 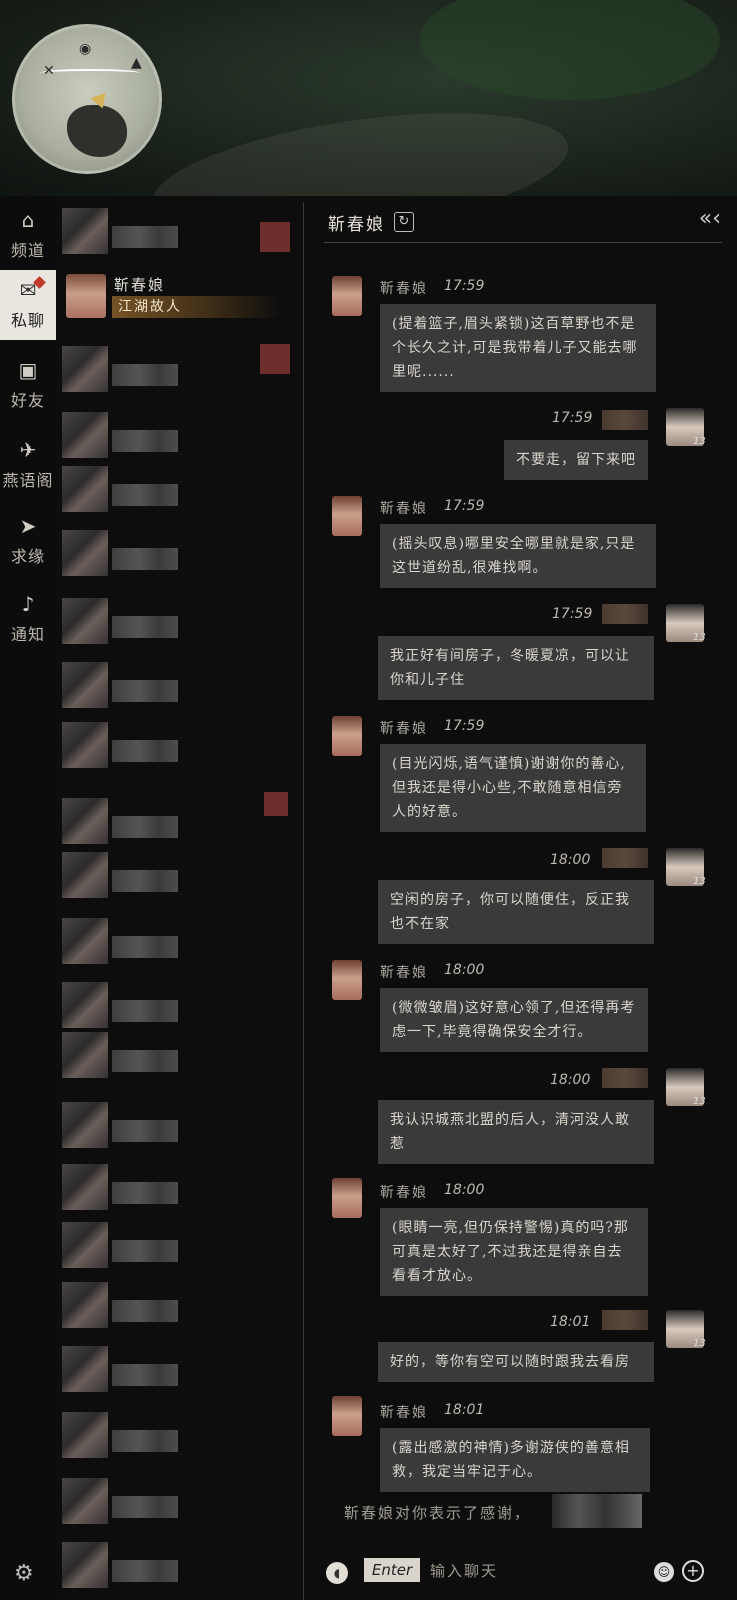 I want to click on plus-icon: +, so click(x=693, y=1571).